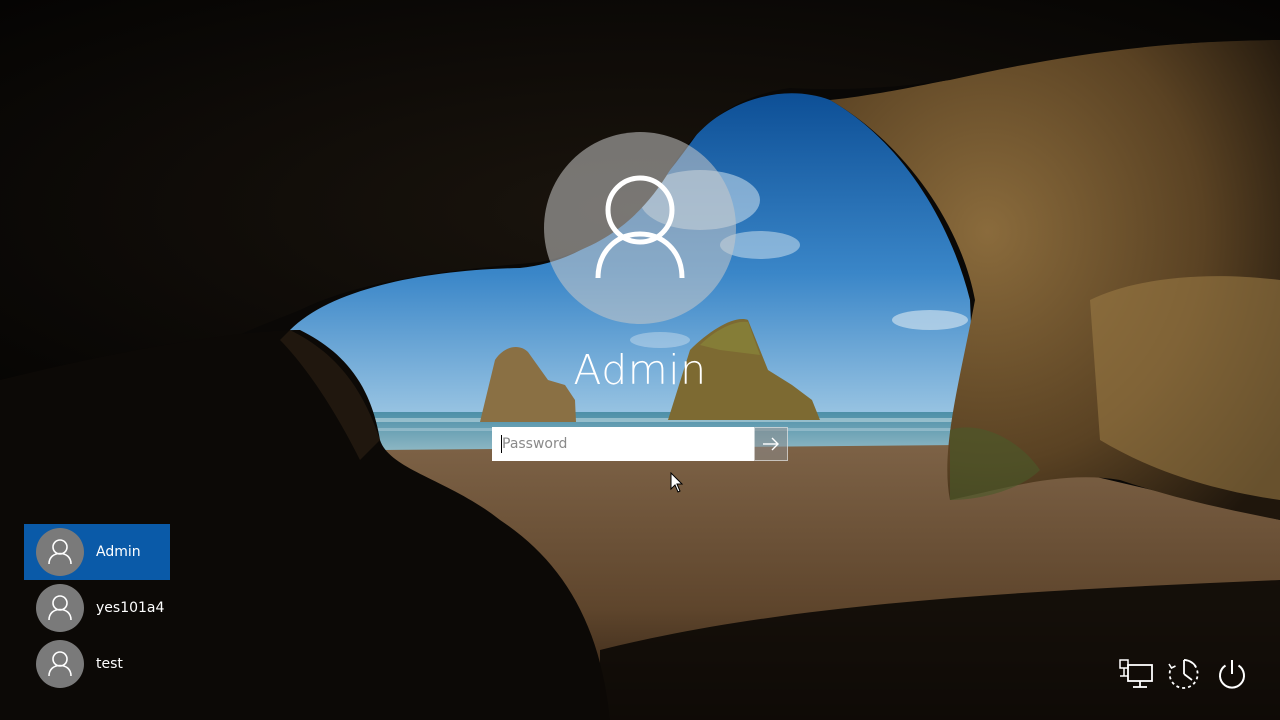  I want to click on network-button, so click(1136, 674).